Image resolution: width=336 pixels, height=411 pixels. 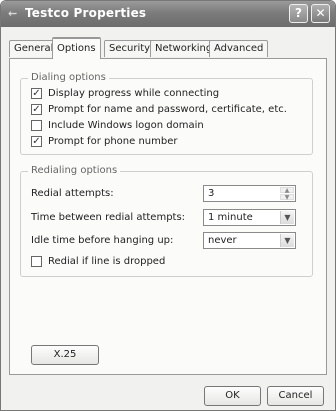 What do you see at coordinates (320, 13) in the screenshot?
I see `close-button: ✕` at bounding box center [320, 13].